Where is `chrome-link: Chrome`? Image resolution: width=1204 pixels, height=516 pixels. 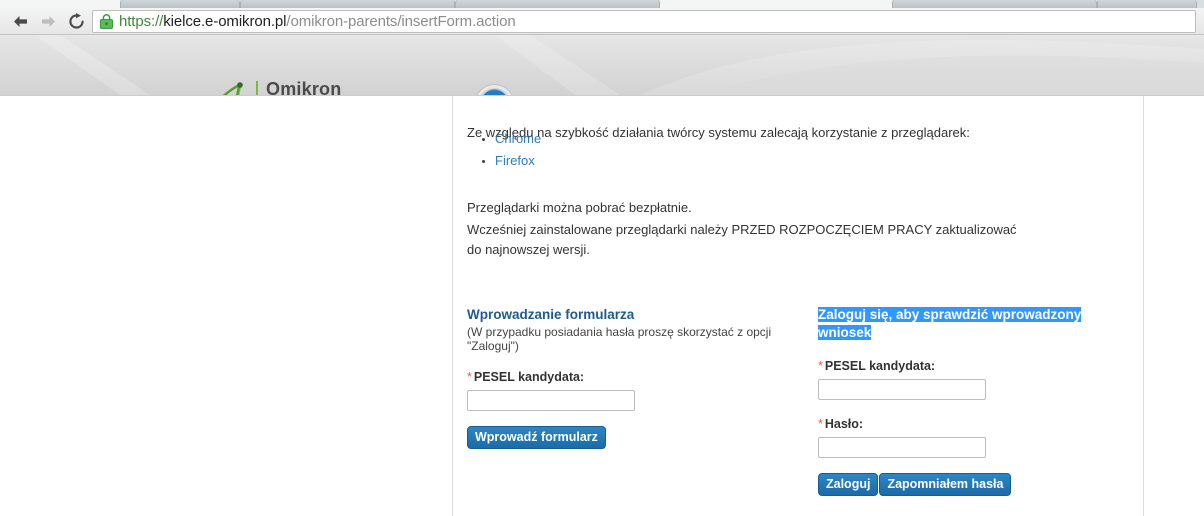
chrome-link: Chrome is located at coordinates (518, 138).